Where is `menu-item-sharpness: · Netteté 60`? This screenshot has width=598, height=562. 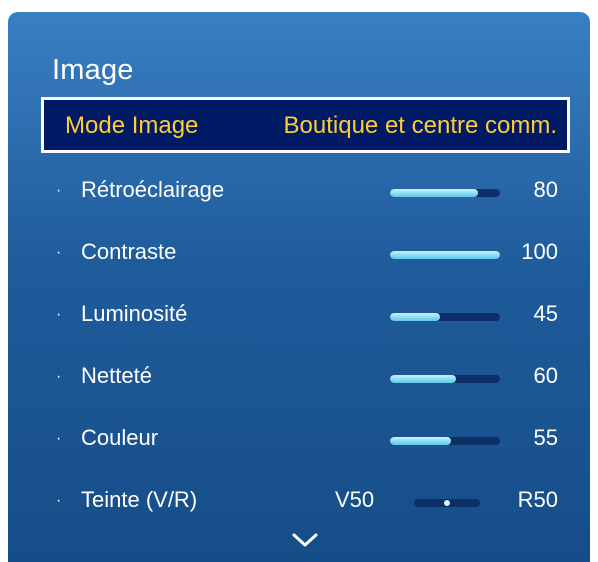 menu-item-sharpness: · Netteté 60 is located at coordinates (299, 377).